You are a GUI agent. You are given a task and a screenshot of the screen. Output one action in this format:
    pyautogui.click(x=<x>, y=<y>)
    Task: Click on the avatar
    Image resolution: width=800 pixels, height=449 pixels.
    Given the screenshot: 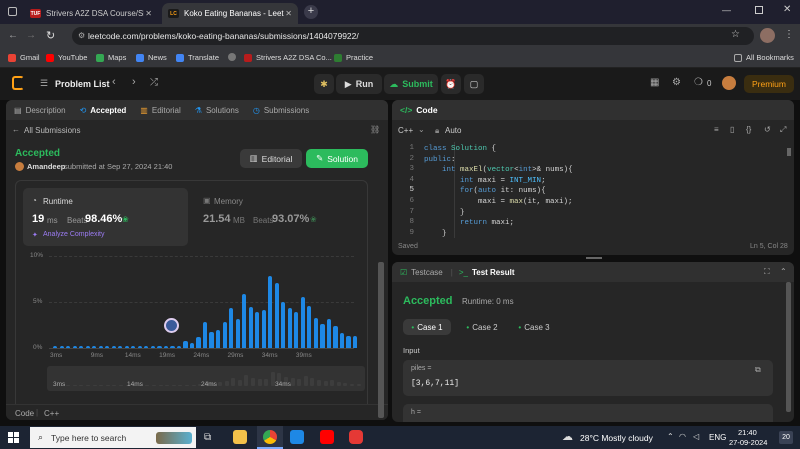 What is the action you would take?
    pyautogui.click(x=767, y=35)
    